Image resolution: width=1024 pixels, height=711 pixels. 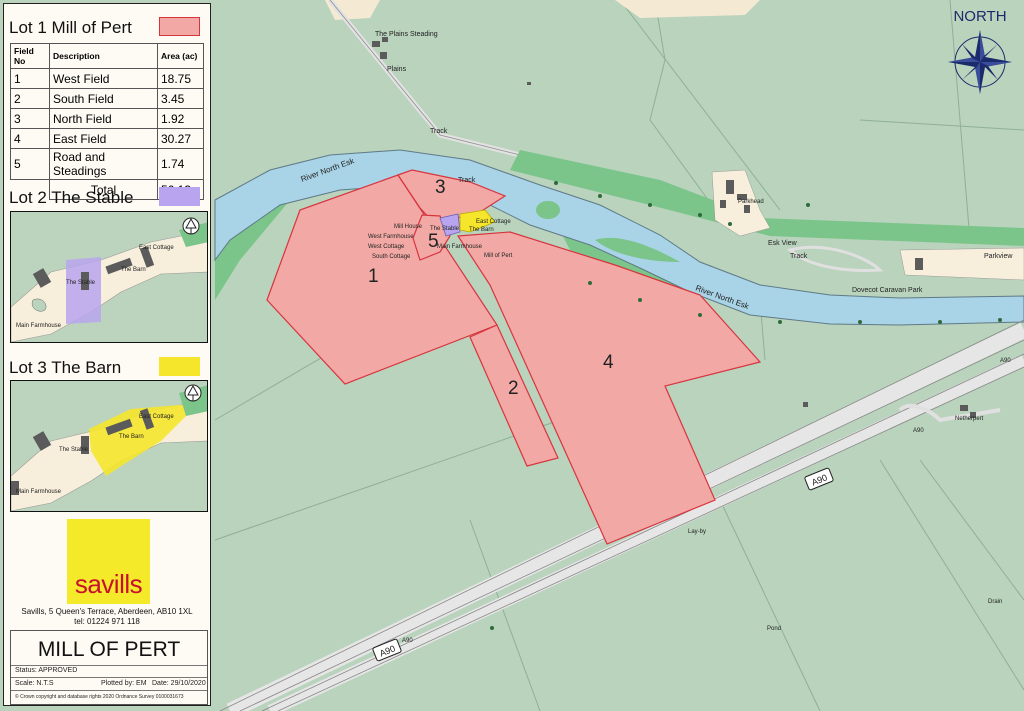 I want to click on date-text: Date: 29/10/2020, so click(x=179, y=683).